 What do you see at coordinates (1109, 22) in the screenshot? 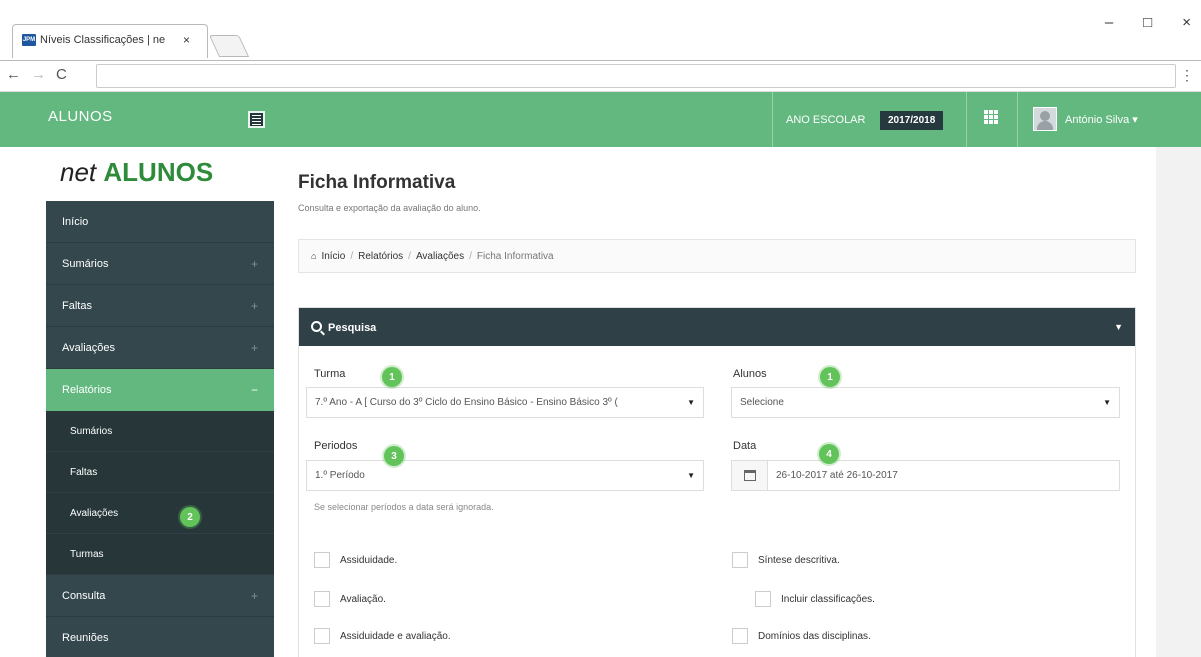
I see `minimize-icon: –` at bounding box center [1109, 22].